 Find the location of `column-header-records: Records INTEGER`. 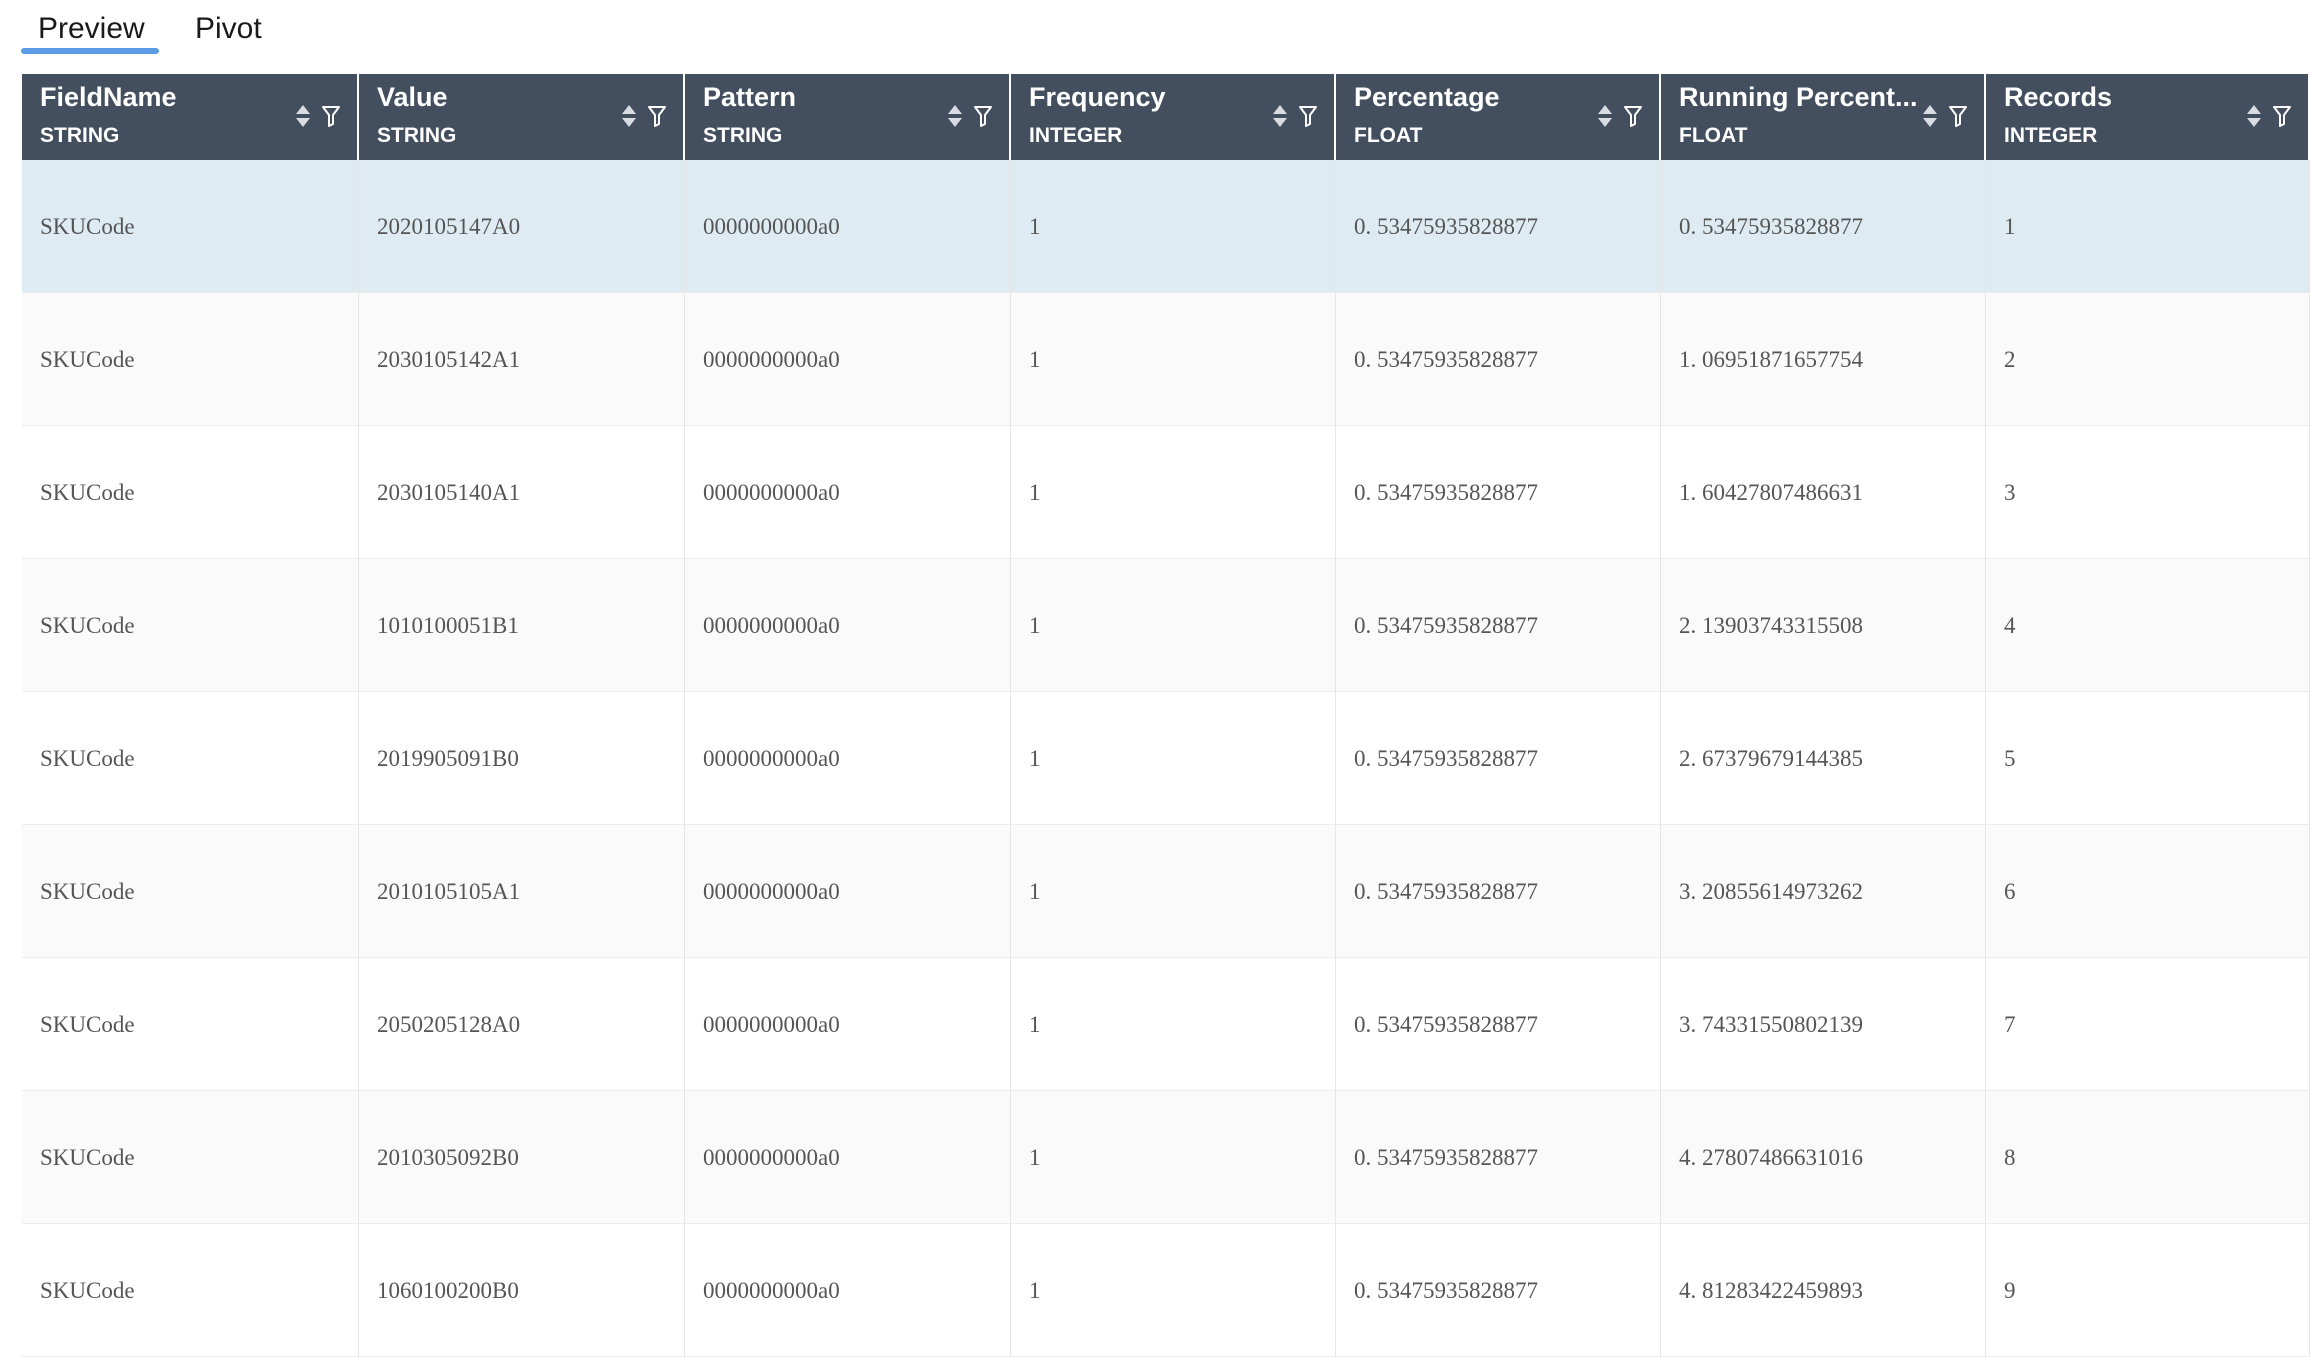

column-header-records: Records INTEGER is located at coordinates (2148, 117).